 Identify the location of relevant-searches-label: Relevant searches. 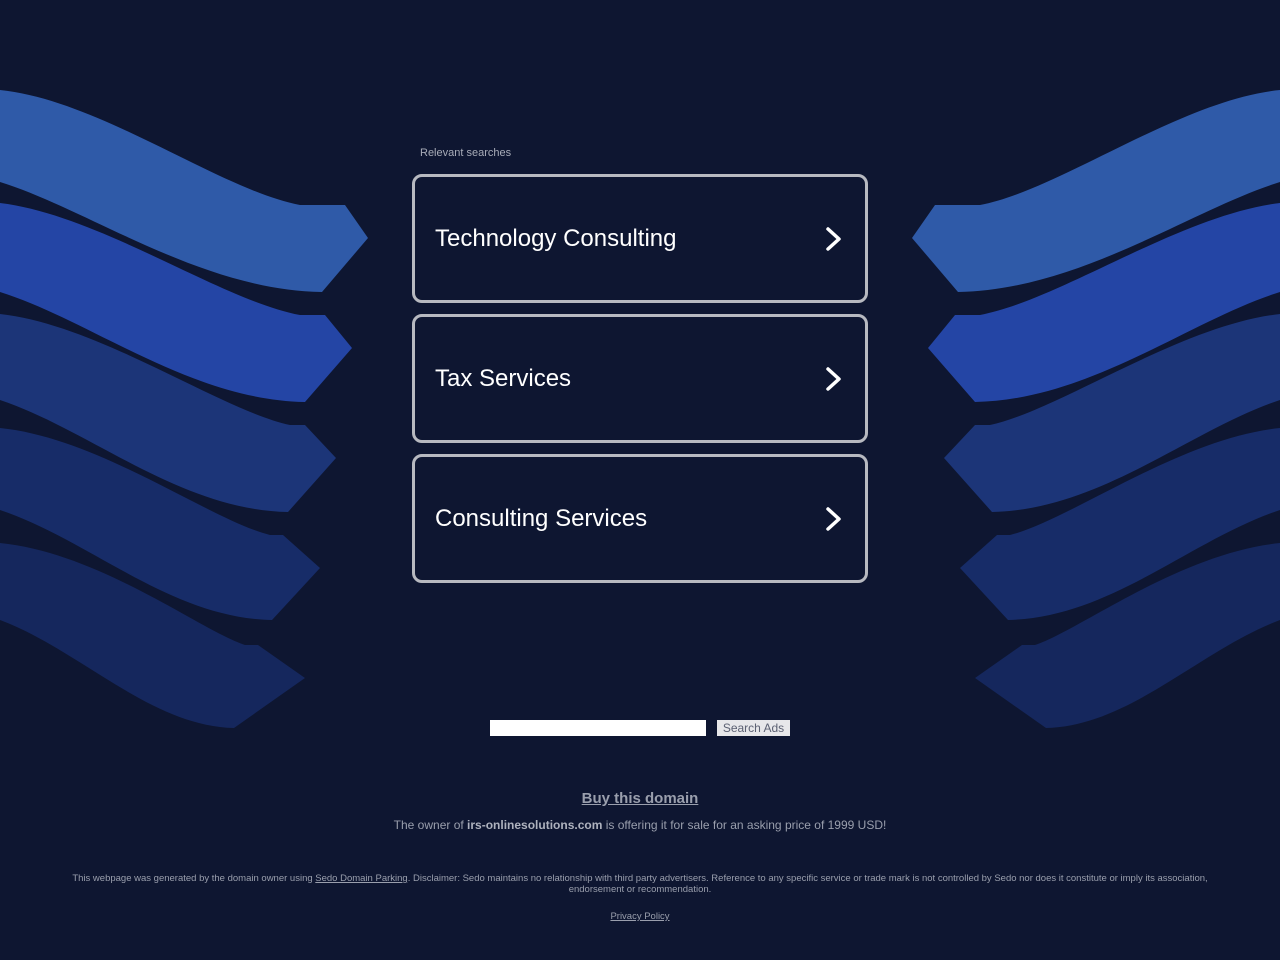
(466, 153).